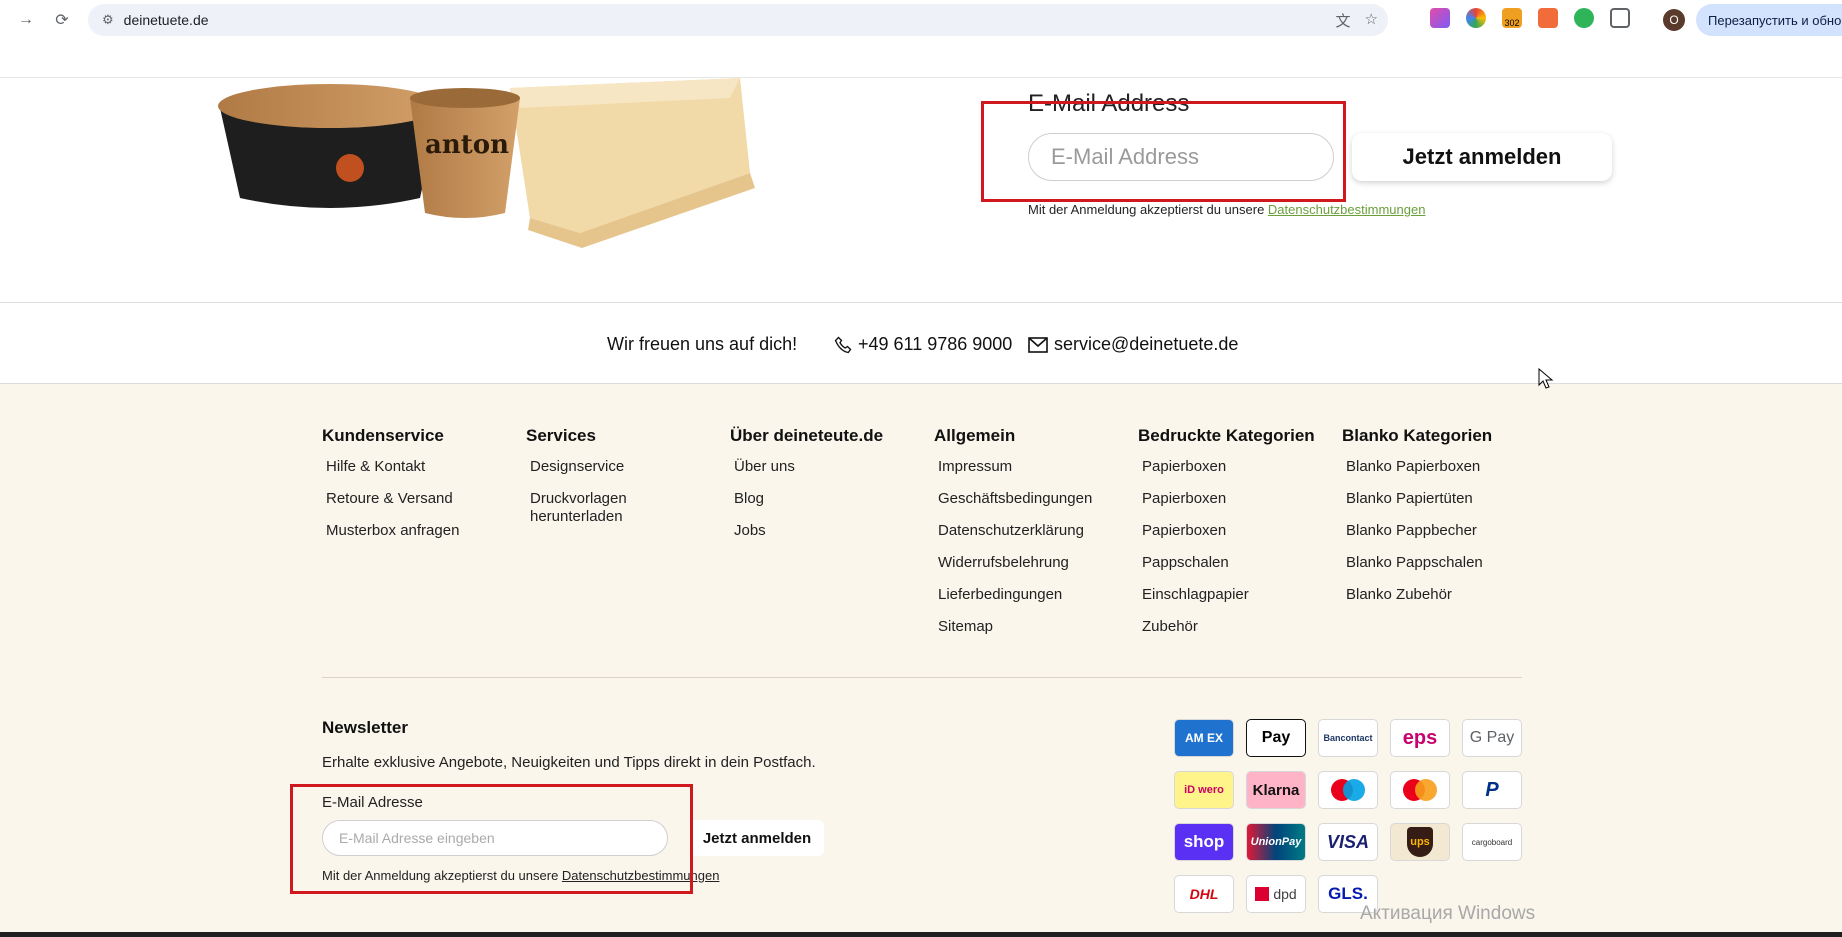 The width and height of the screenshot is (1842, 937). Describe the element at coordinates (1204, 894) in the screenshot. I see `payment-dhl-icon: DHL` at that location.